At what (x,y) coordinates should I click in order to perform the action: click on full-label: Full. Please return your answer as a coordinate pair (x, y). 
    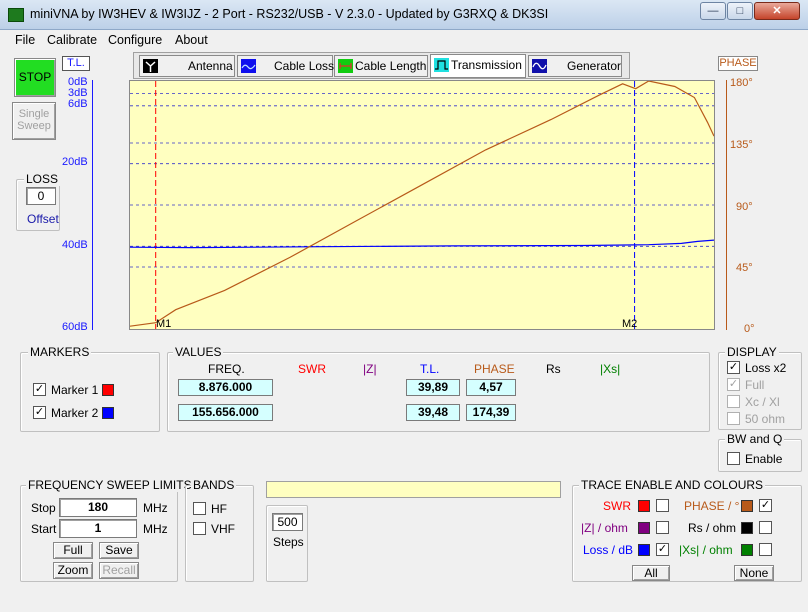
    Looking at the image, I should click on (755, 385).